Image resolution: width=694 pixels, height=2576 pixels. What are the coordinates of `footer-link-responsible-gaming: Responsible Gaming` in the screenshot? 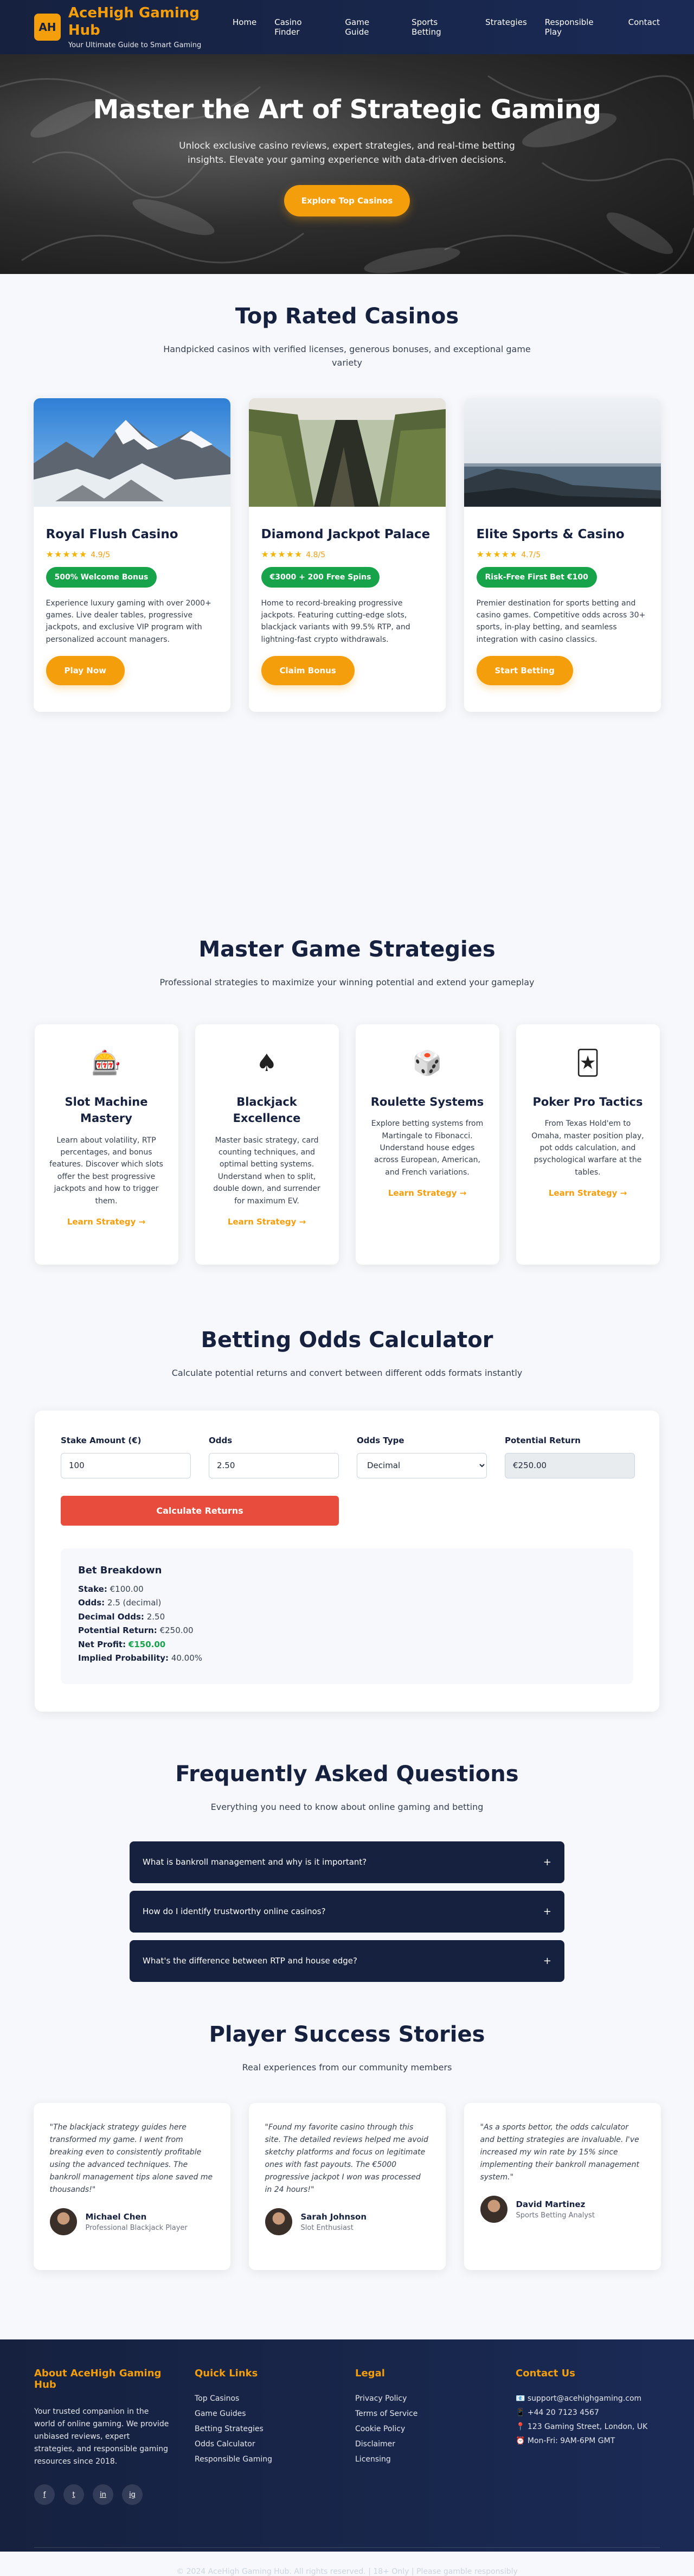 It's located at (262, 2459).